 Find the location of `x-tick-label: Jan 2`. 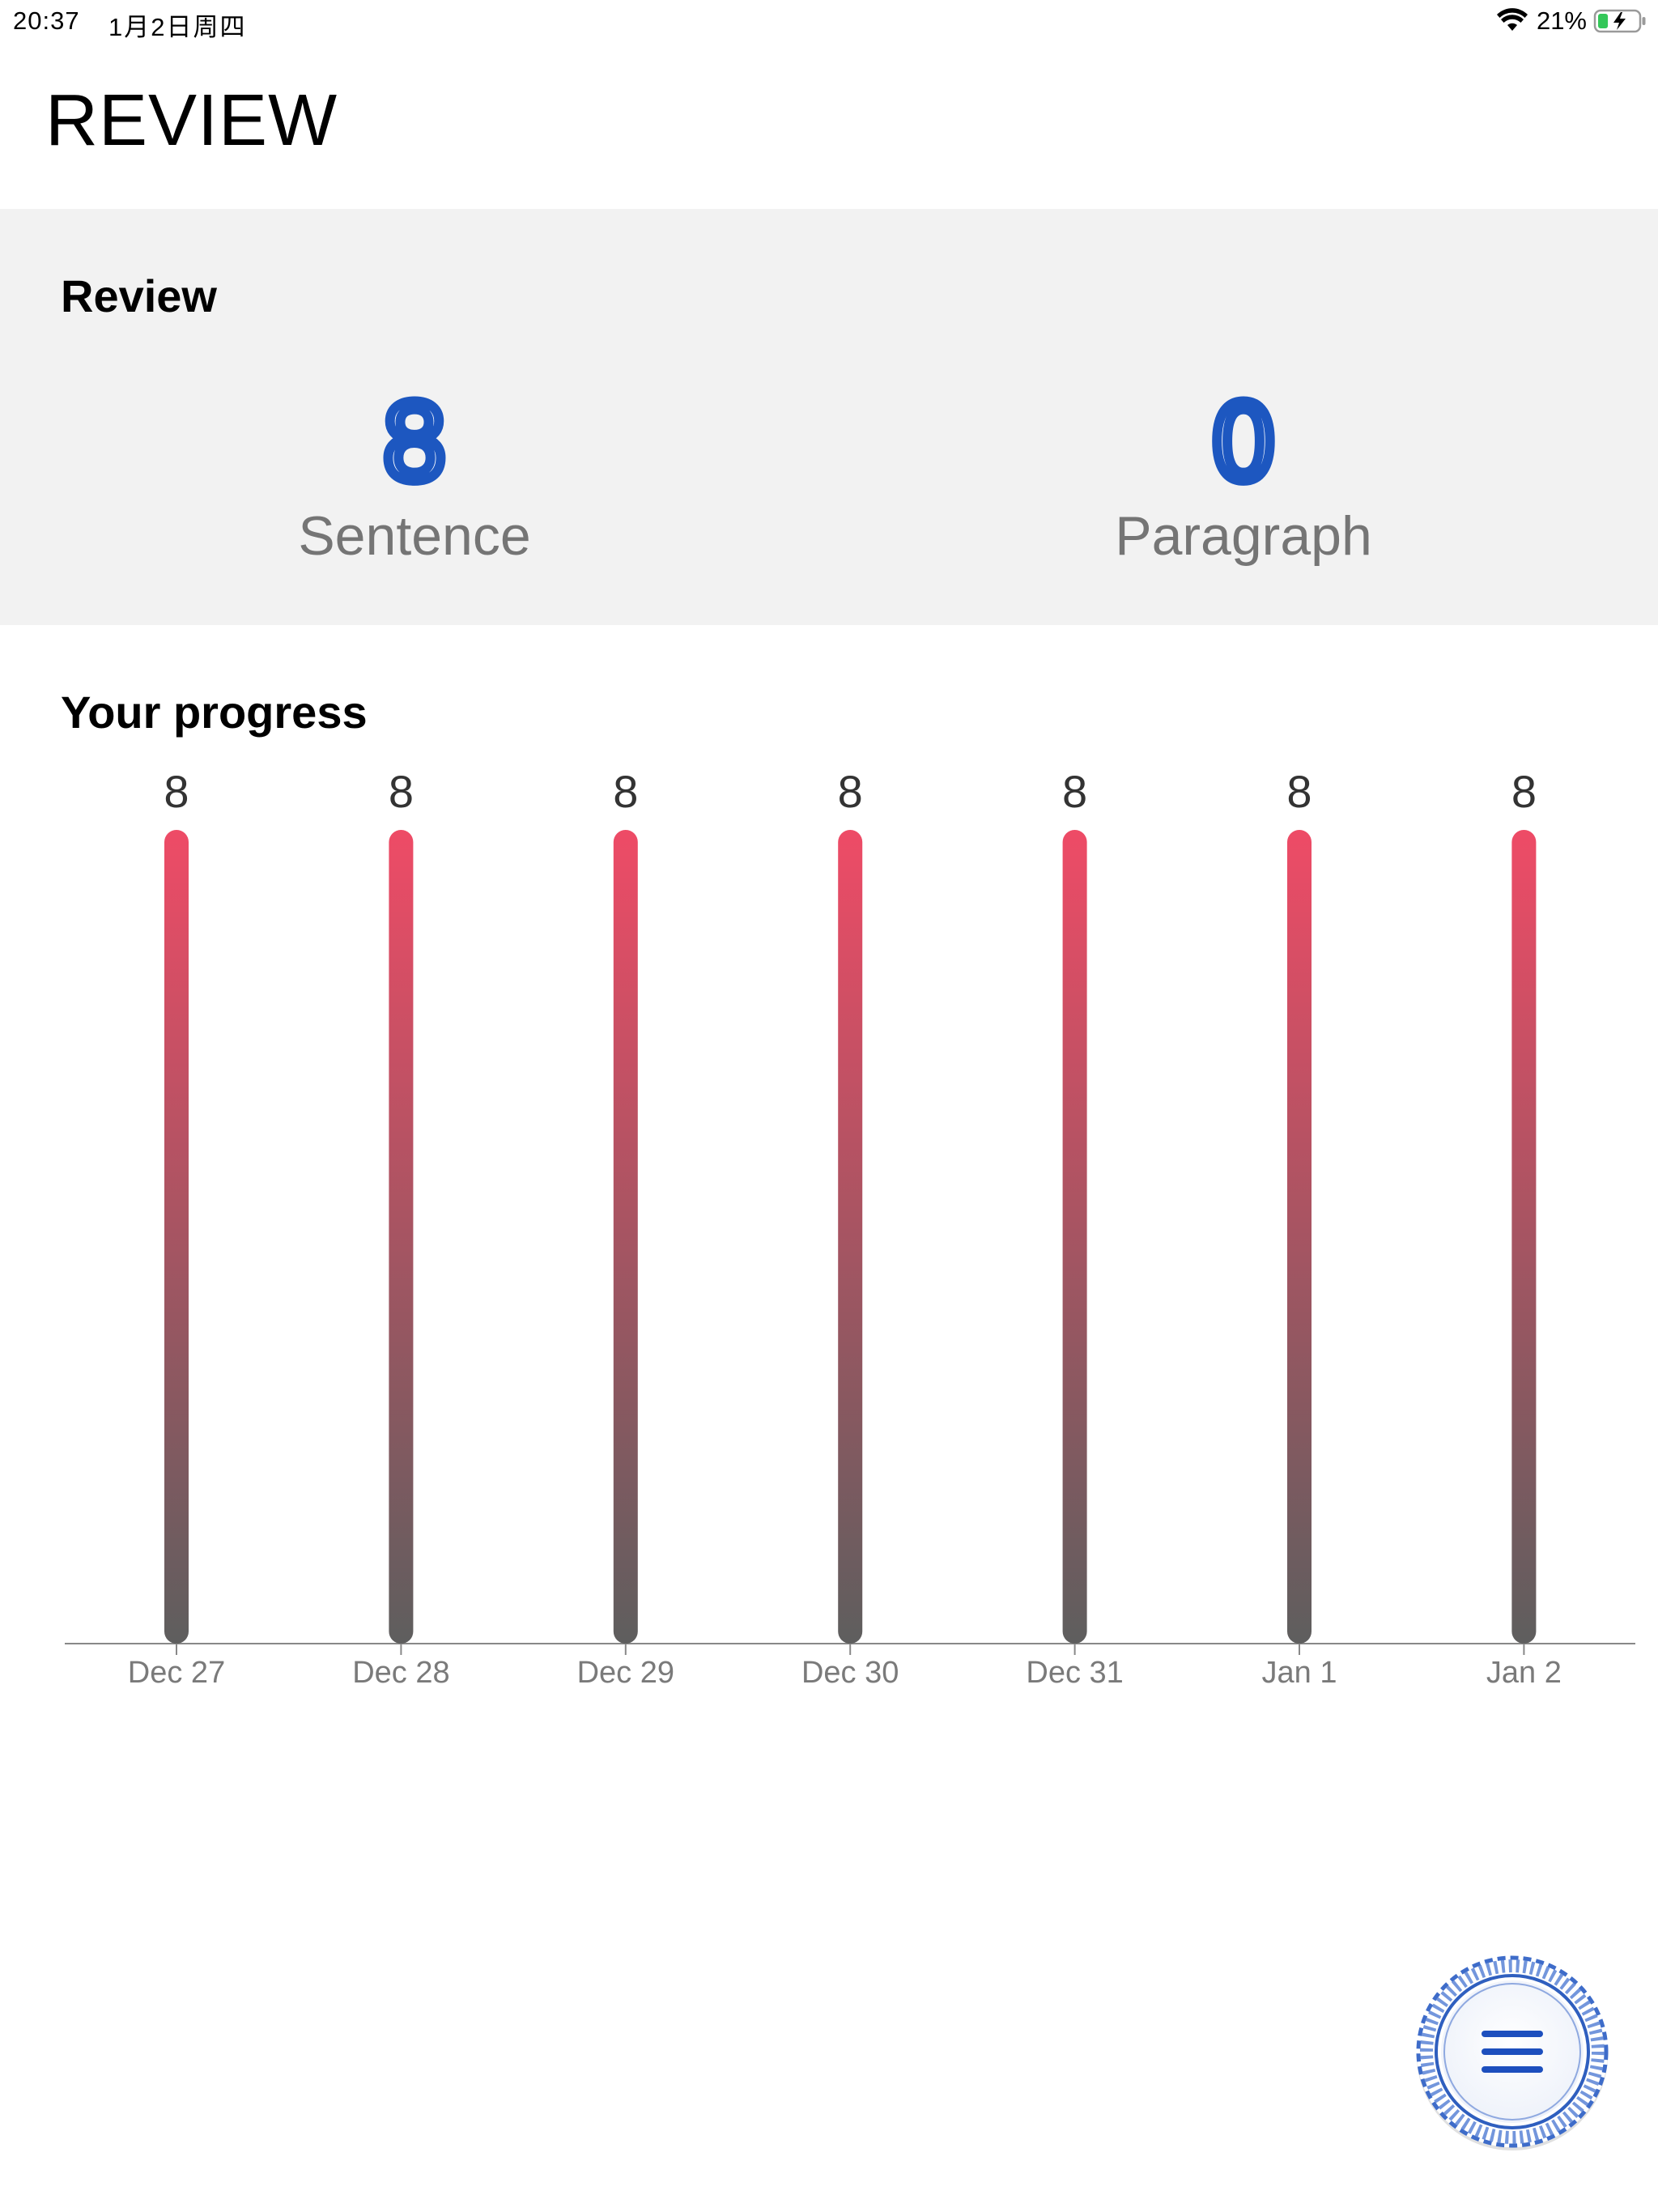

x-tick-label: Jan 2 is located at coordinates (1524, 1673).